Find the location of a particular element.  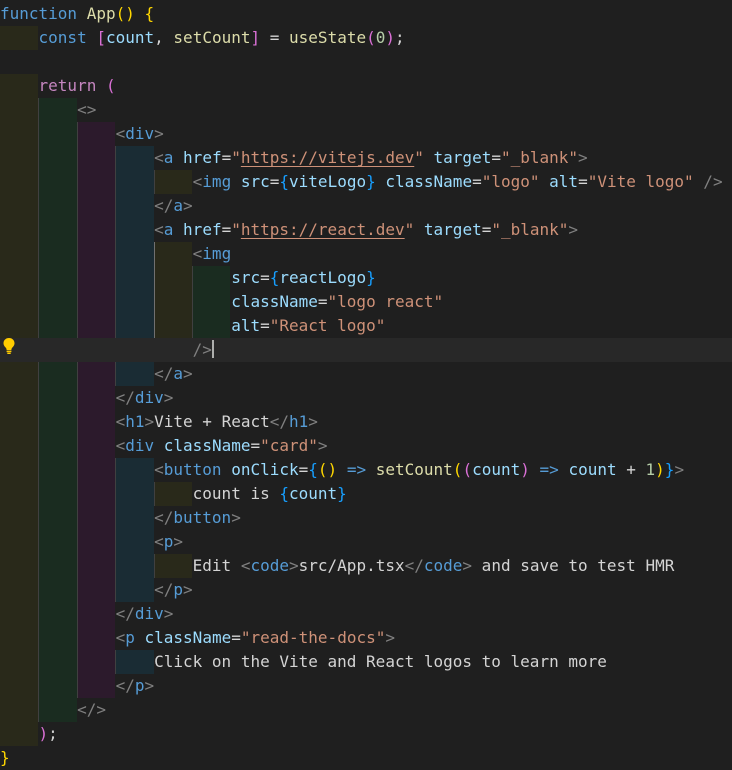

code-line: alt="React logo" is located at coordinates (366, 326).